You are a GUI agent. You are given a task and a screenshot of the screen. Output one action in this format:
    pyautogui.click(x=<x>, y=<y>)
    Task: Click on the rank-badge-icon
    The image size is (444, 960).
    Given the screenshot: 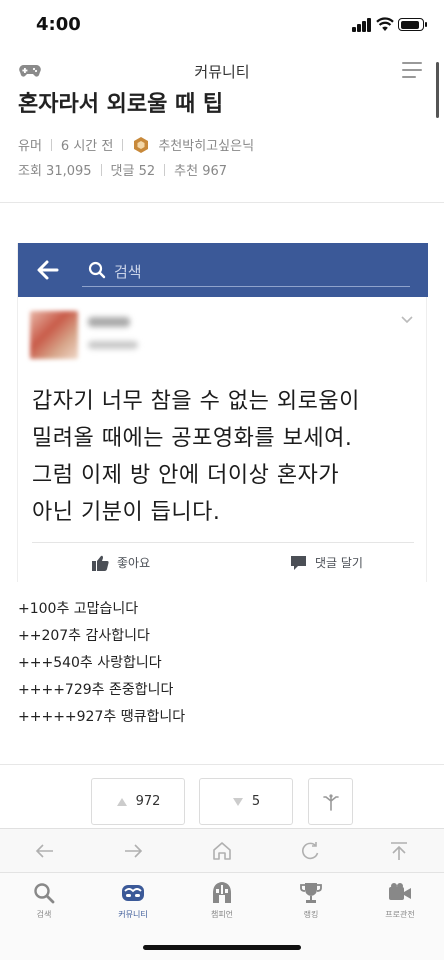 What is the action you would take?
    pyautogui.click(x=141, y=144)
    